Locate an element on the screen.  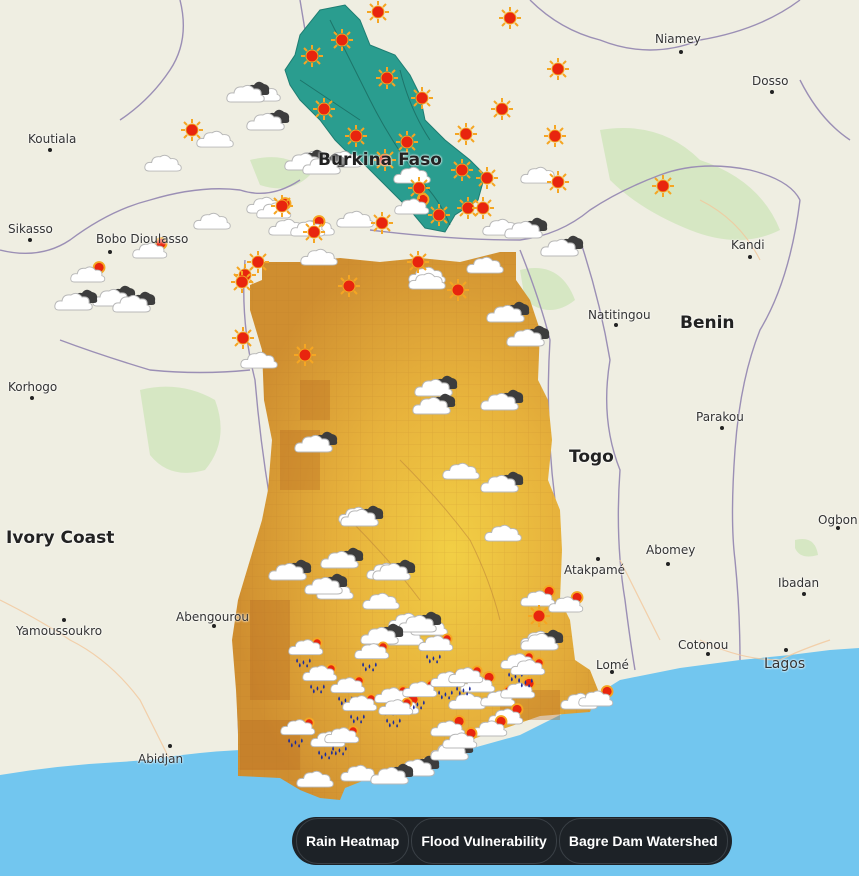
place-label-togo: Togo is located at coordinates (591, 457).